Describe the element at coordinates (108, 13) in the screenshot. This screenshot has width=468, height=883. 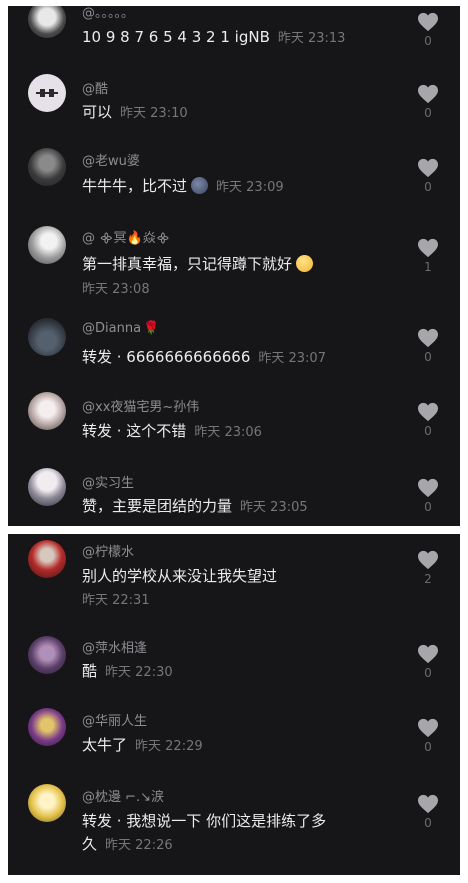
I see `comment-username: @。。。。。` at that location.